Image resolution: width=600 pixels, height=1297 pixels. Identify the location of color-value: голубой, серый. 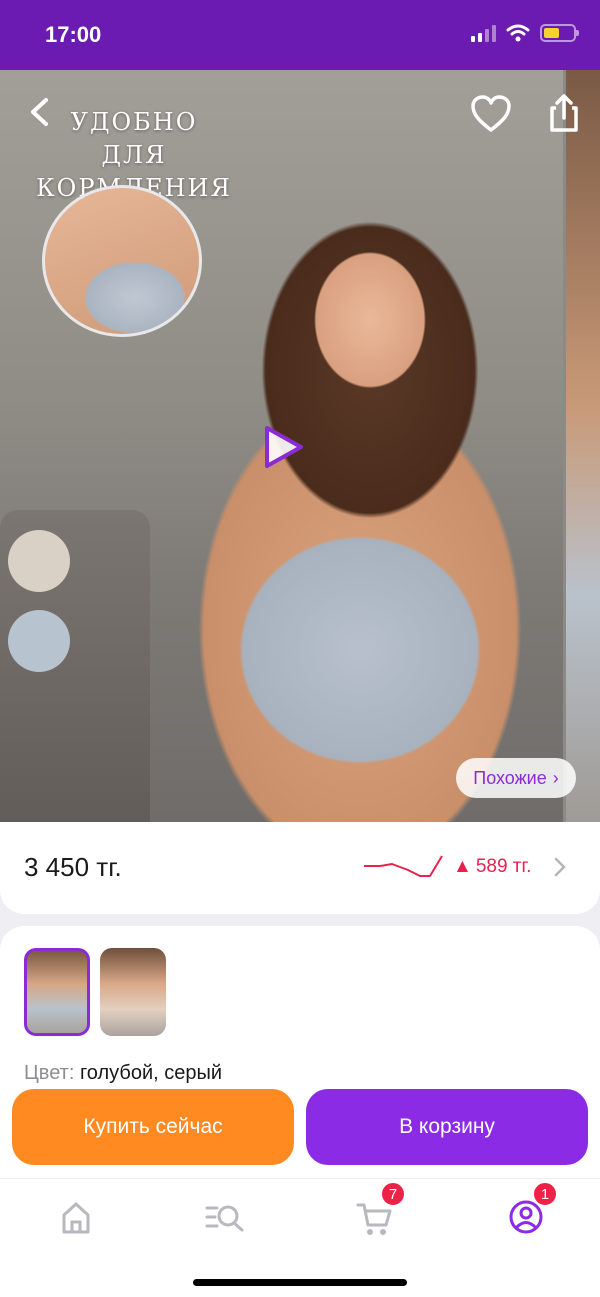
(151, 1073).